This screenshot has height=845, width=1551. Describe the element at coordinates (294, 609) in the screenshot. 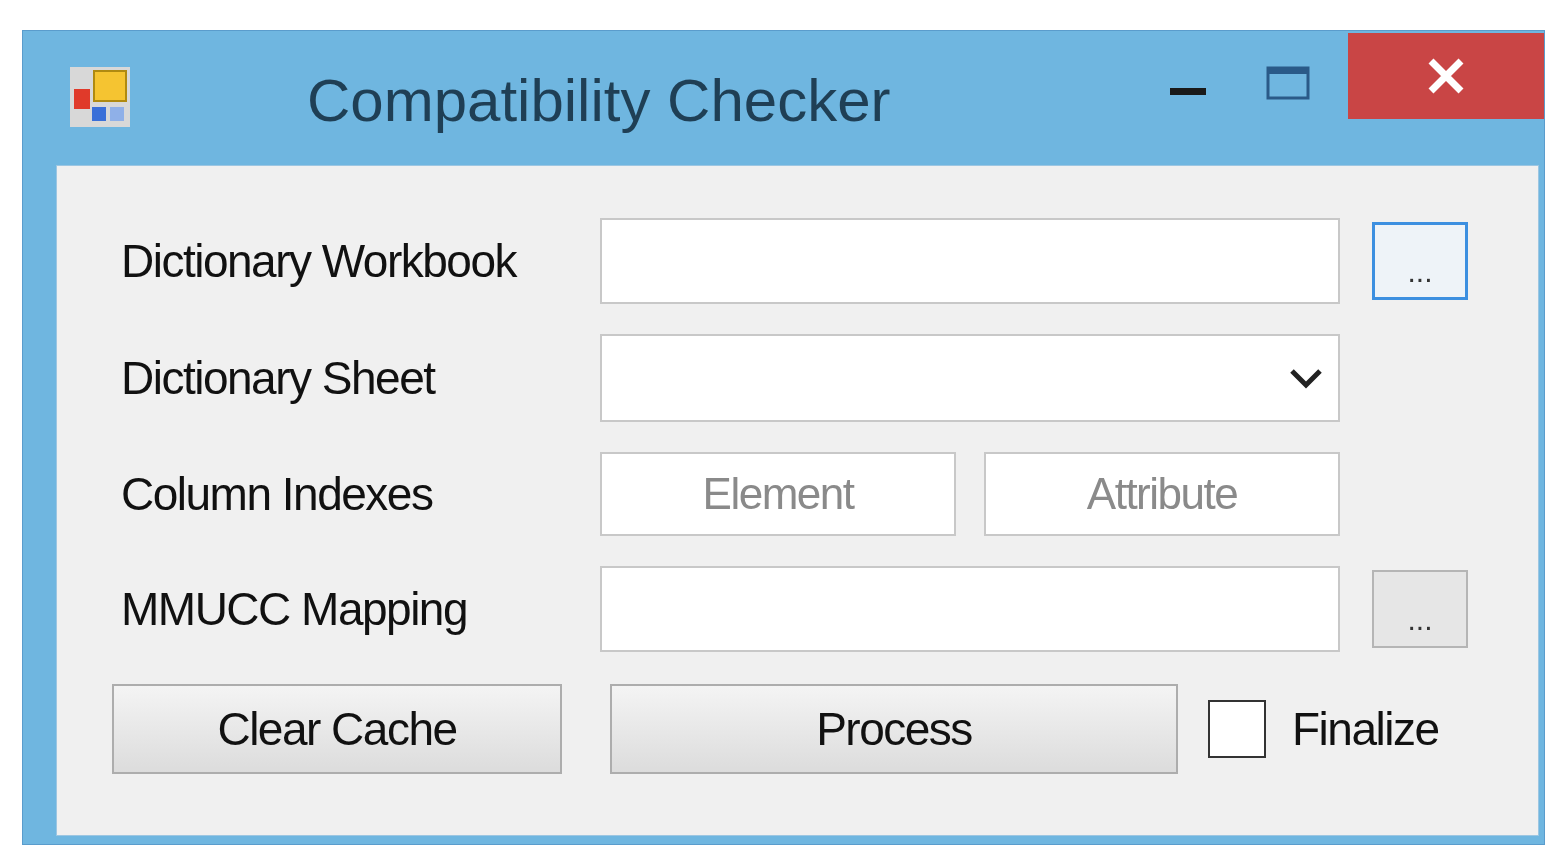

I see `field-label: MMUCC Mapping` at that location.